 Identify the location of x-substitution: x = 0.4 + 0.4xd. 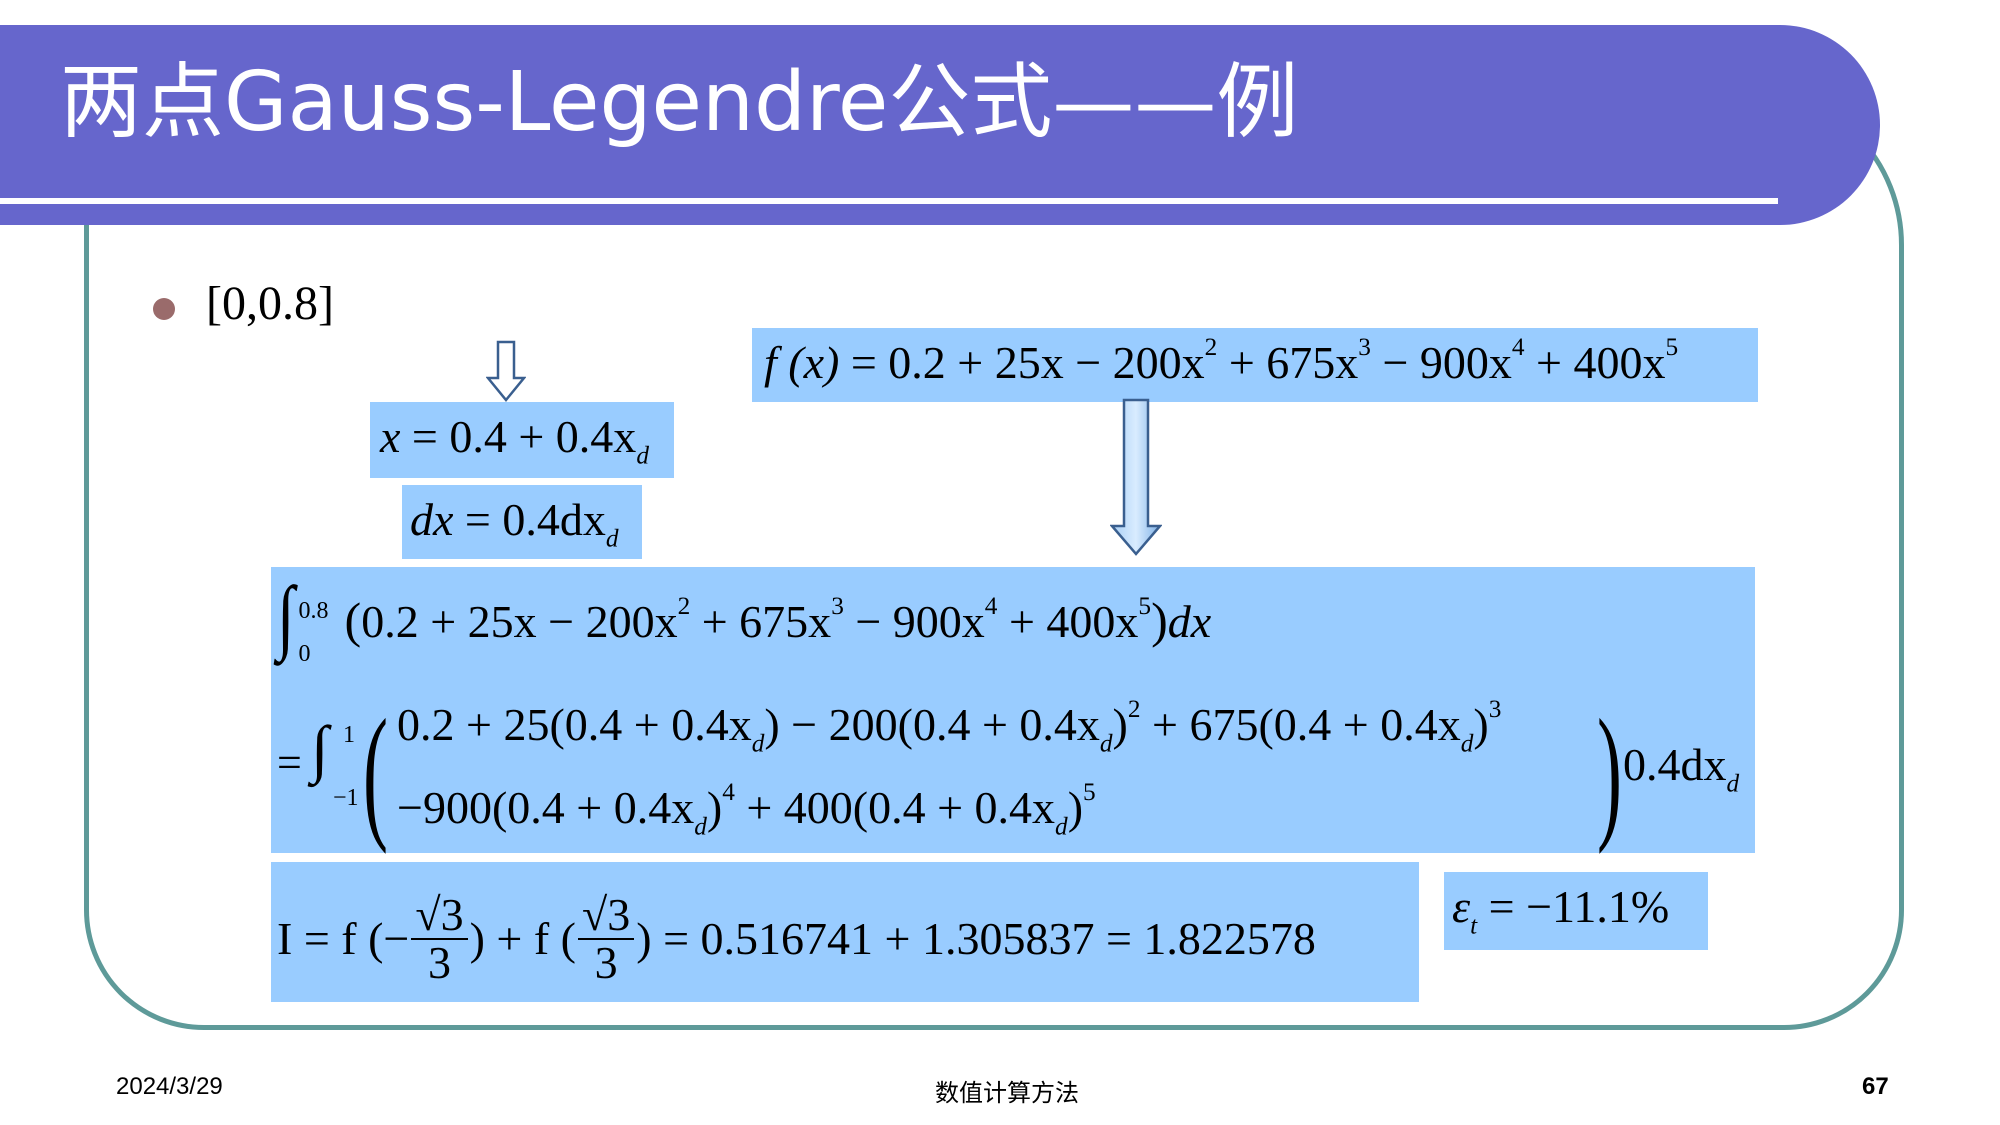
(514, 440).